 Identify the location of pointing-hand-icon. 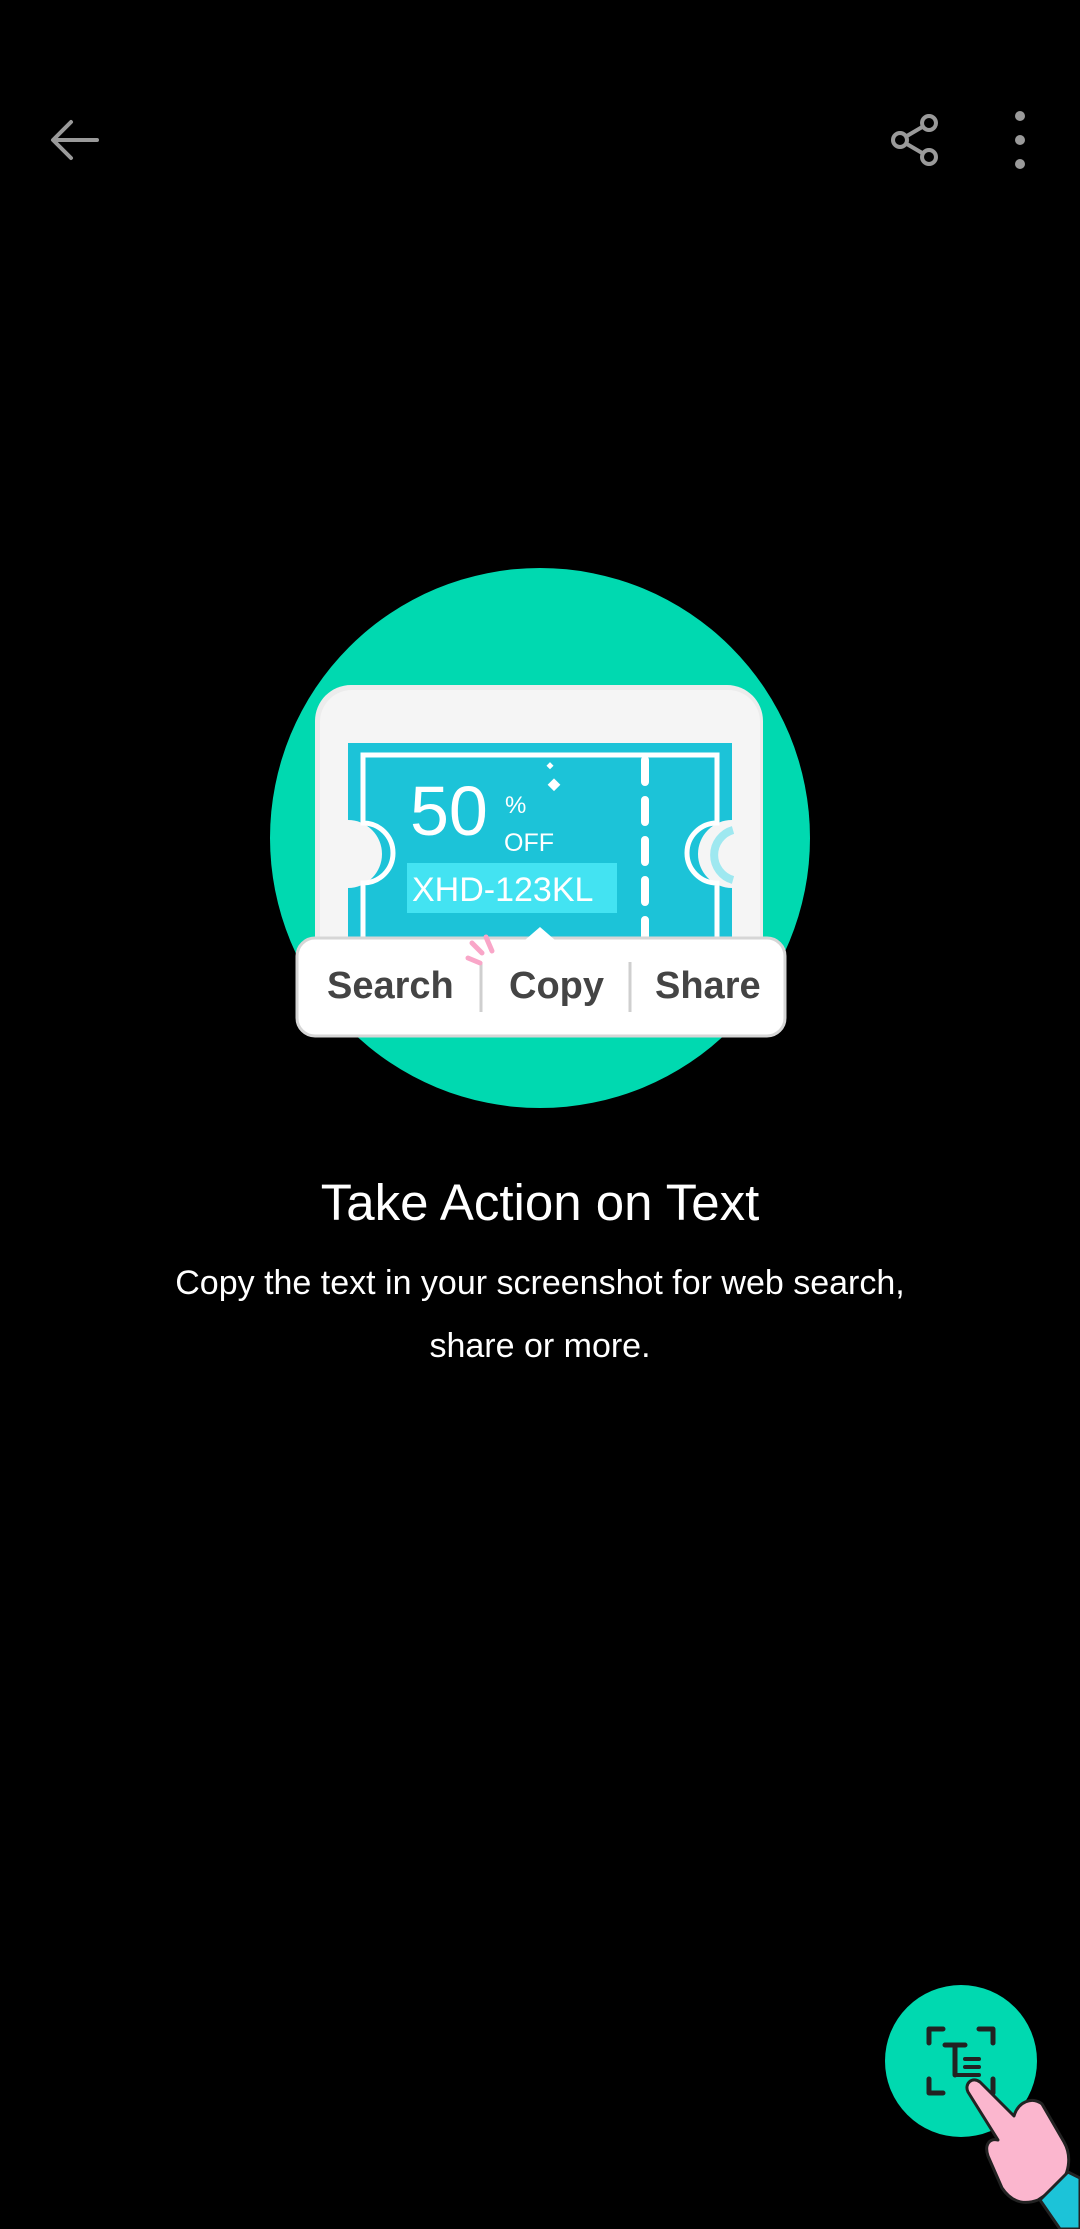
(1022, 2153).